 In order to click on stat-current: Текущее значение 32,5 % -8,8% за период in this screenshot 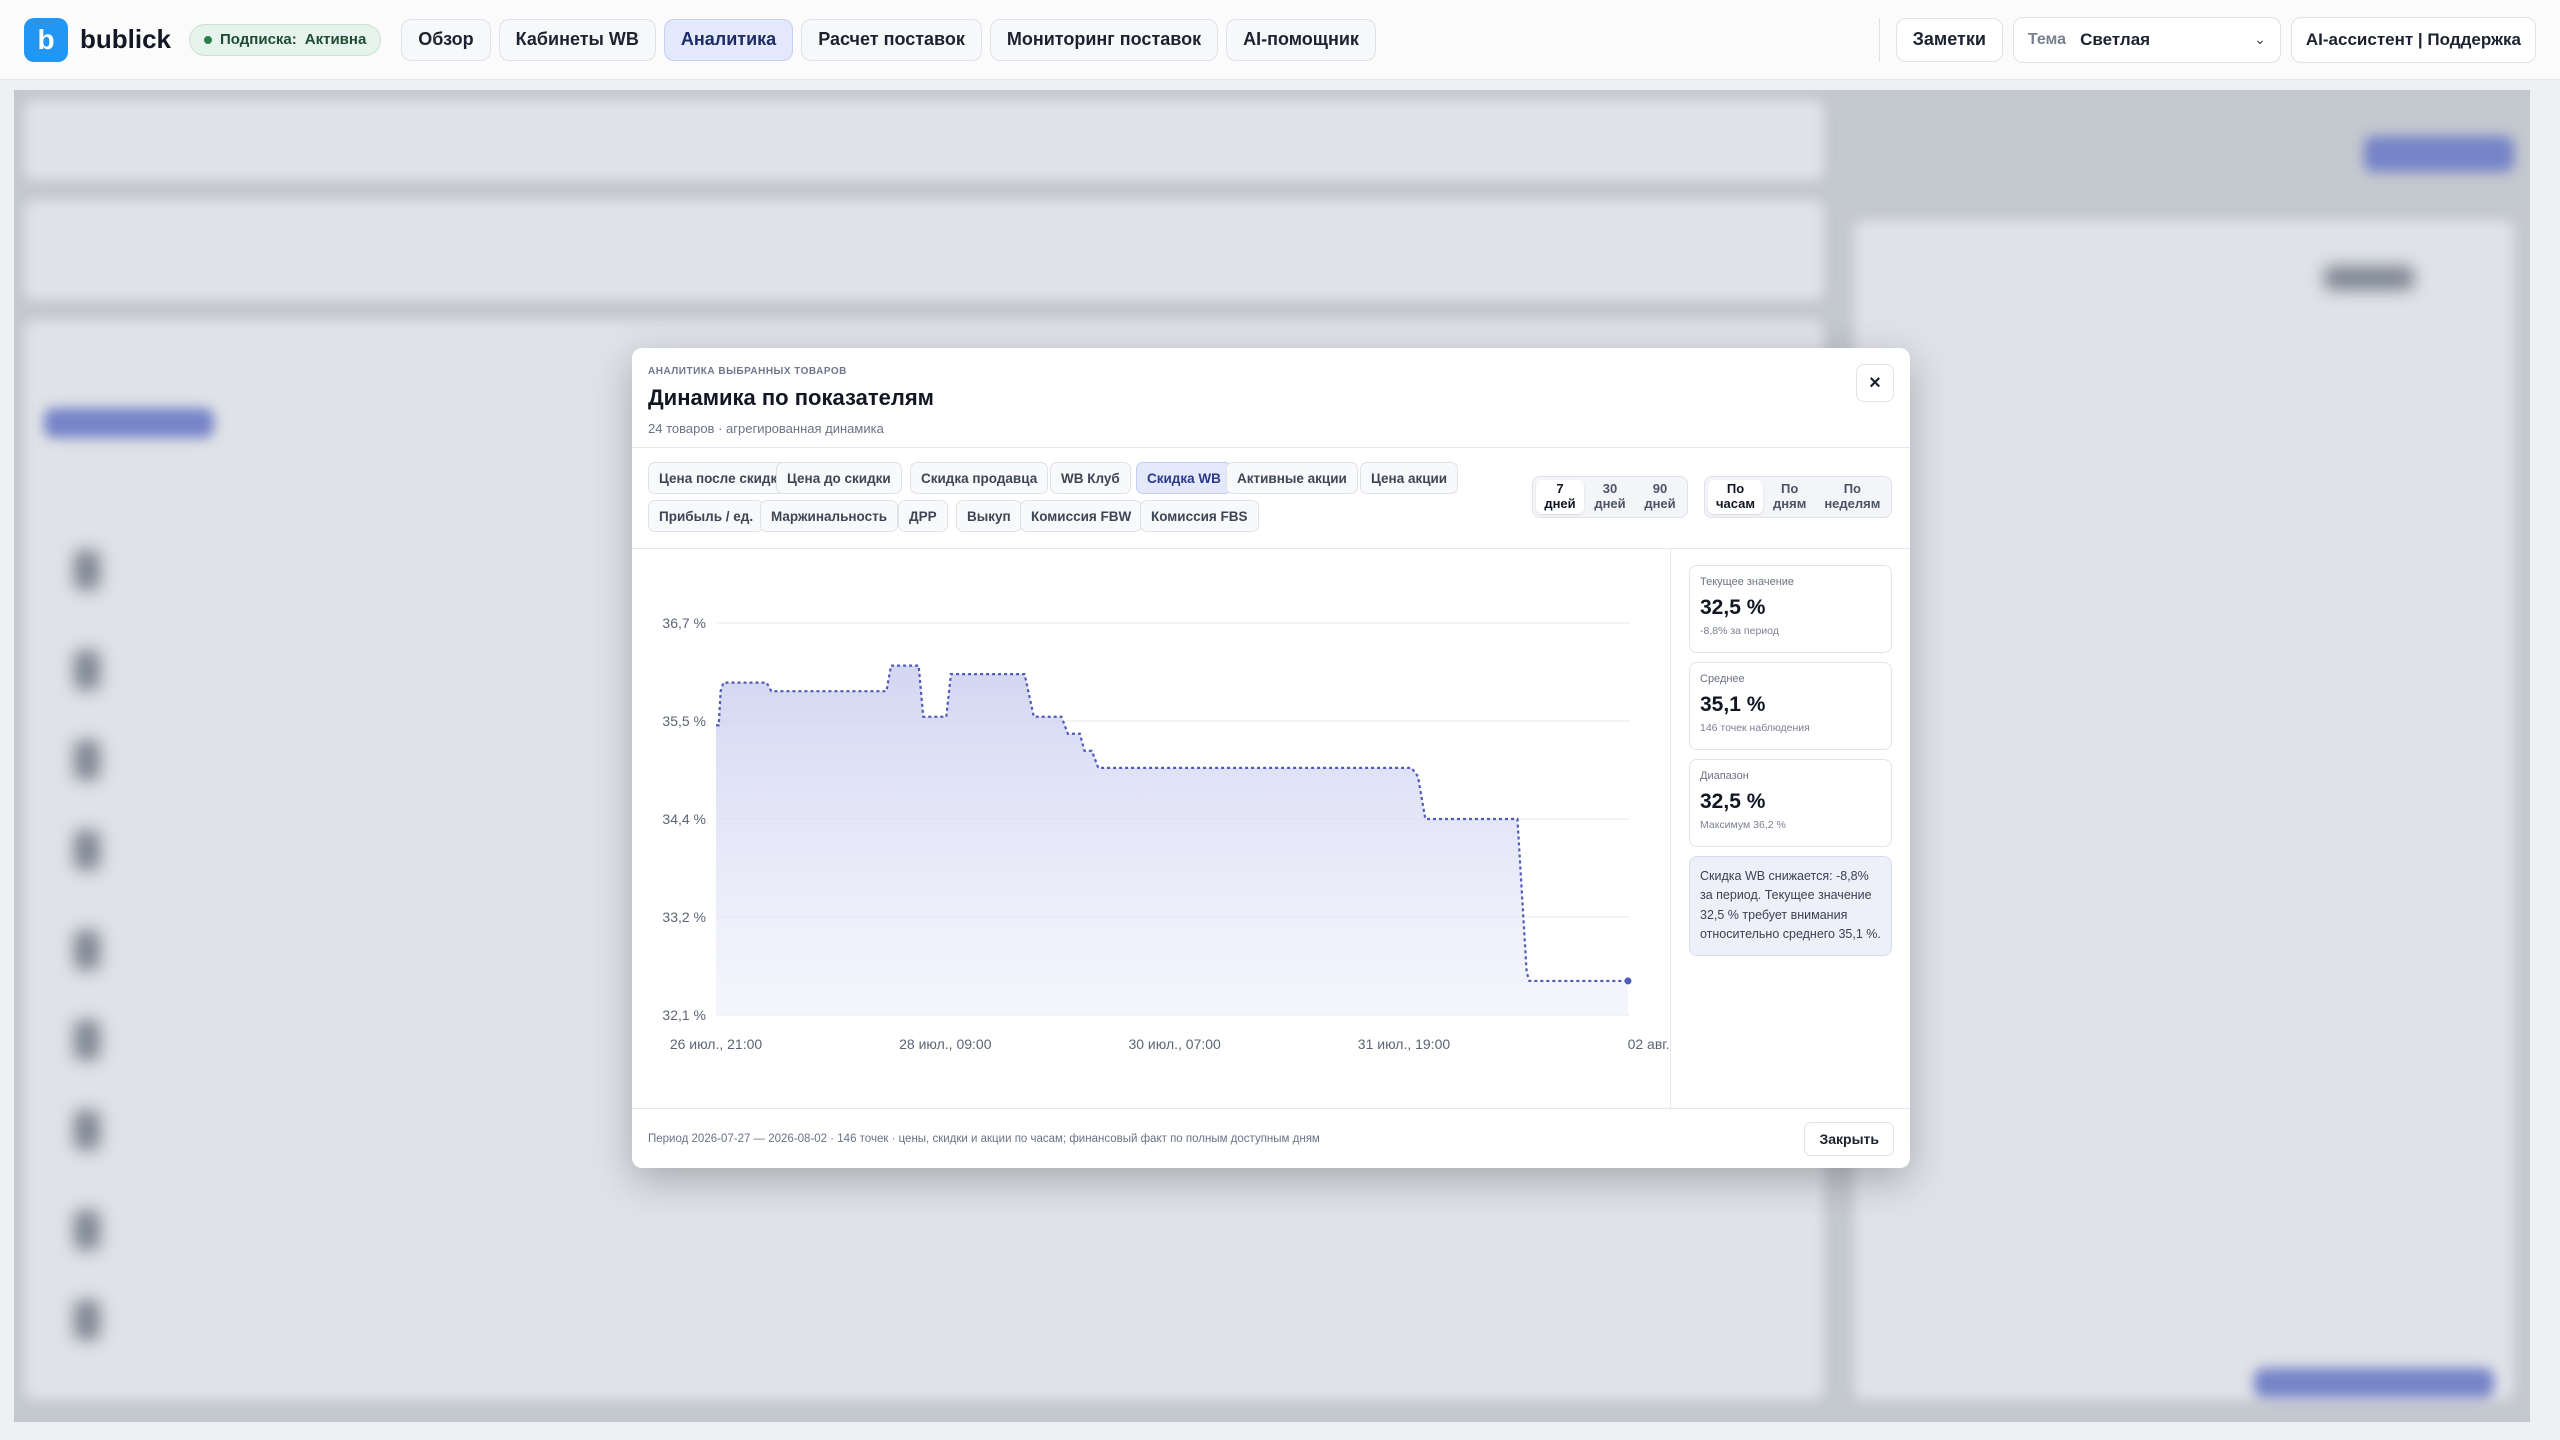, I will do `click(1790, 609)`.